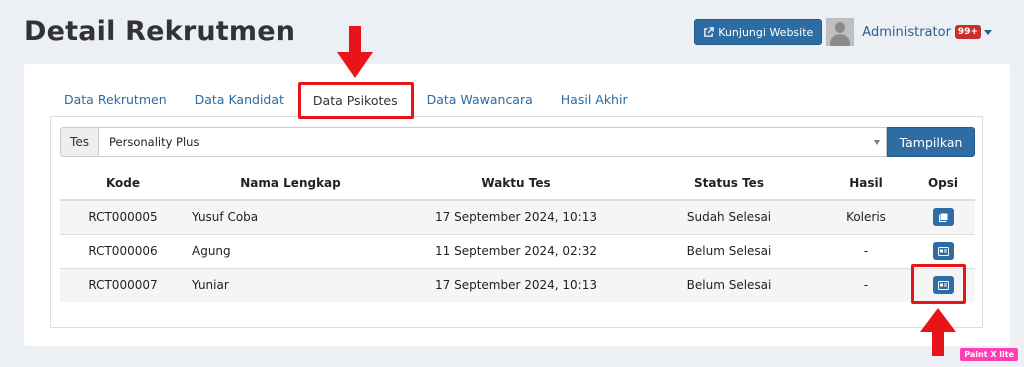 This screenshot has width=1024, height=367. Describe the element at coordinates (115, 100) in the screenshot. I see `tab-data-rekrutmen: Data Rekrutmen` at that location.